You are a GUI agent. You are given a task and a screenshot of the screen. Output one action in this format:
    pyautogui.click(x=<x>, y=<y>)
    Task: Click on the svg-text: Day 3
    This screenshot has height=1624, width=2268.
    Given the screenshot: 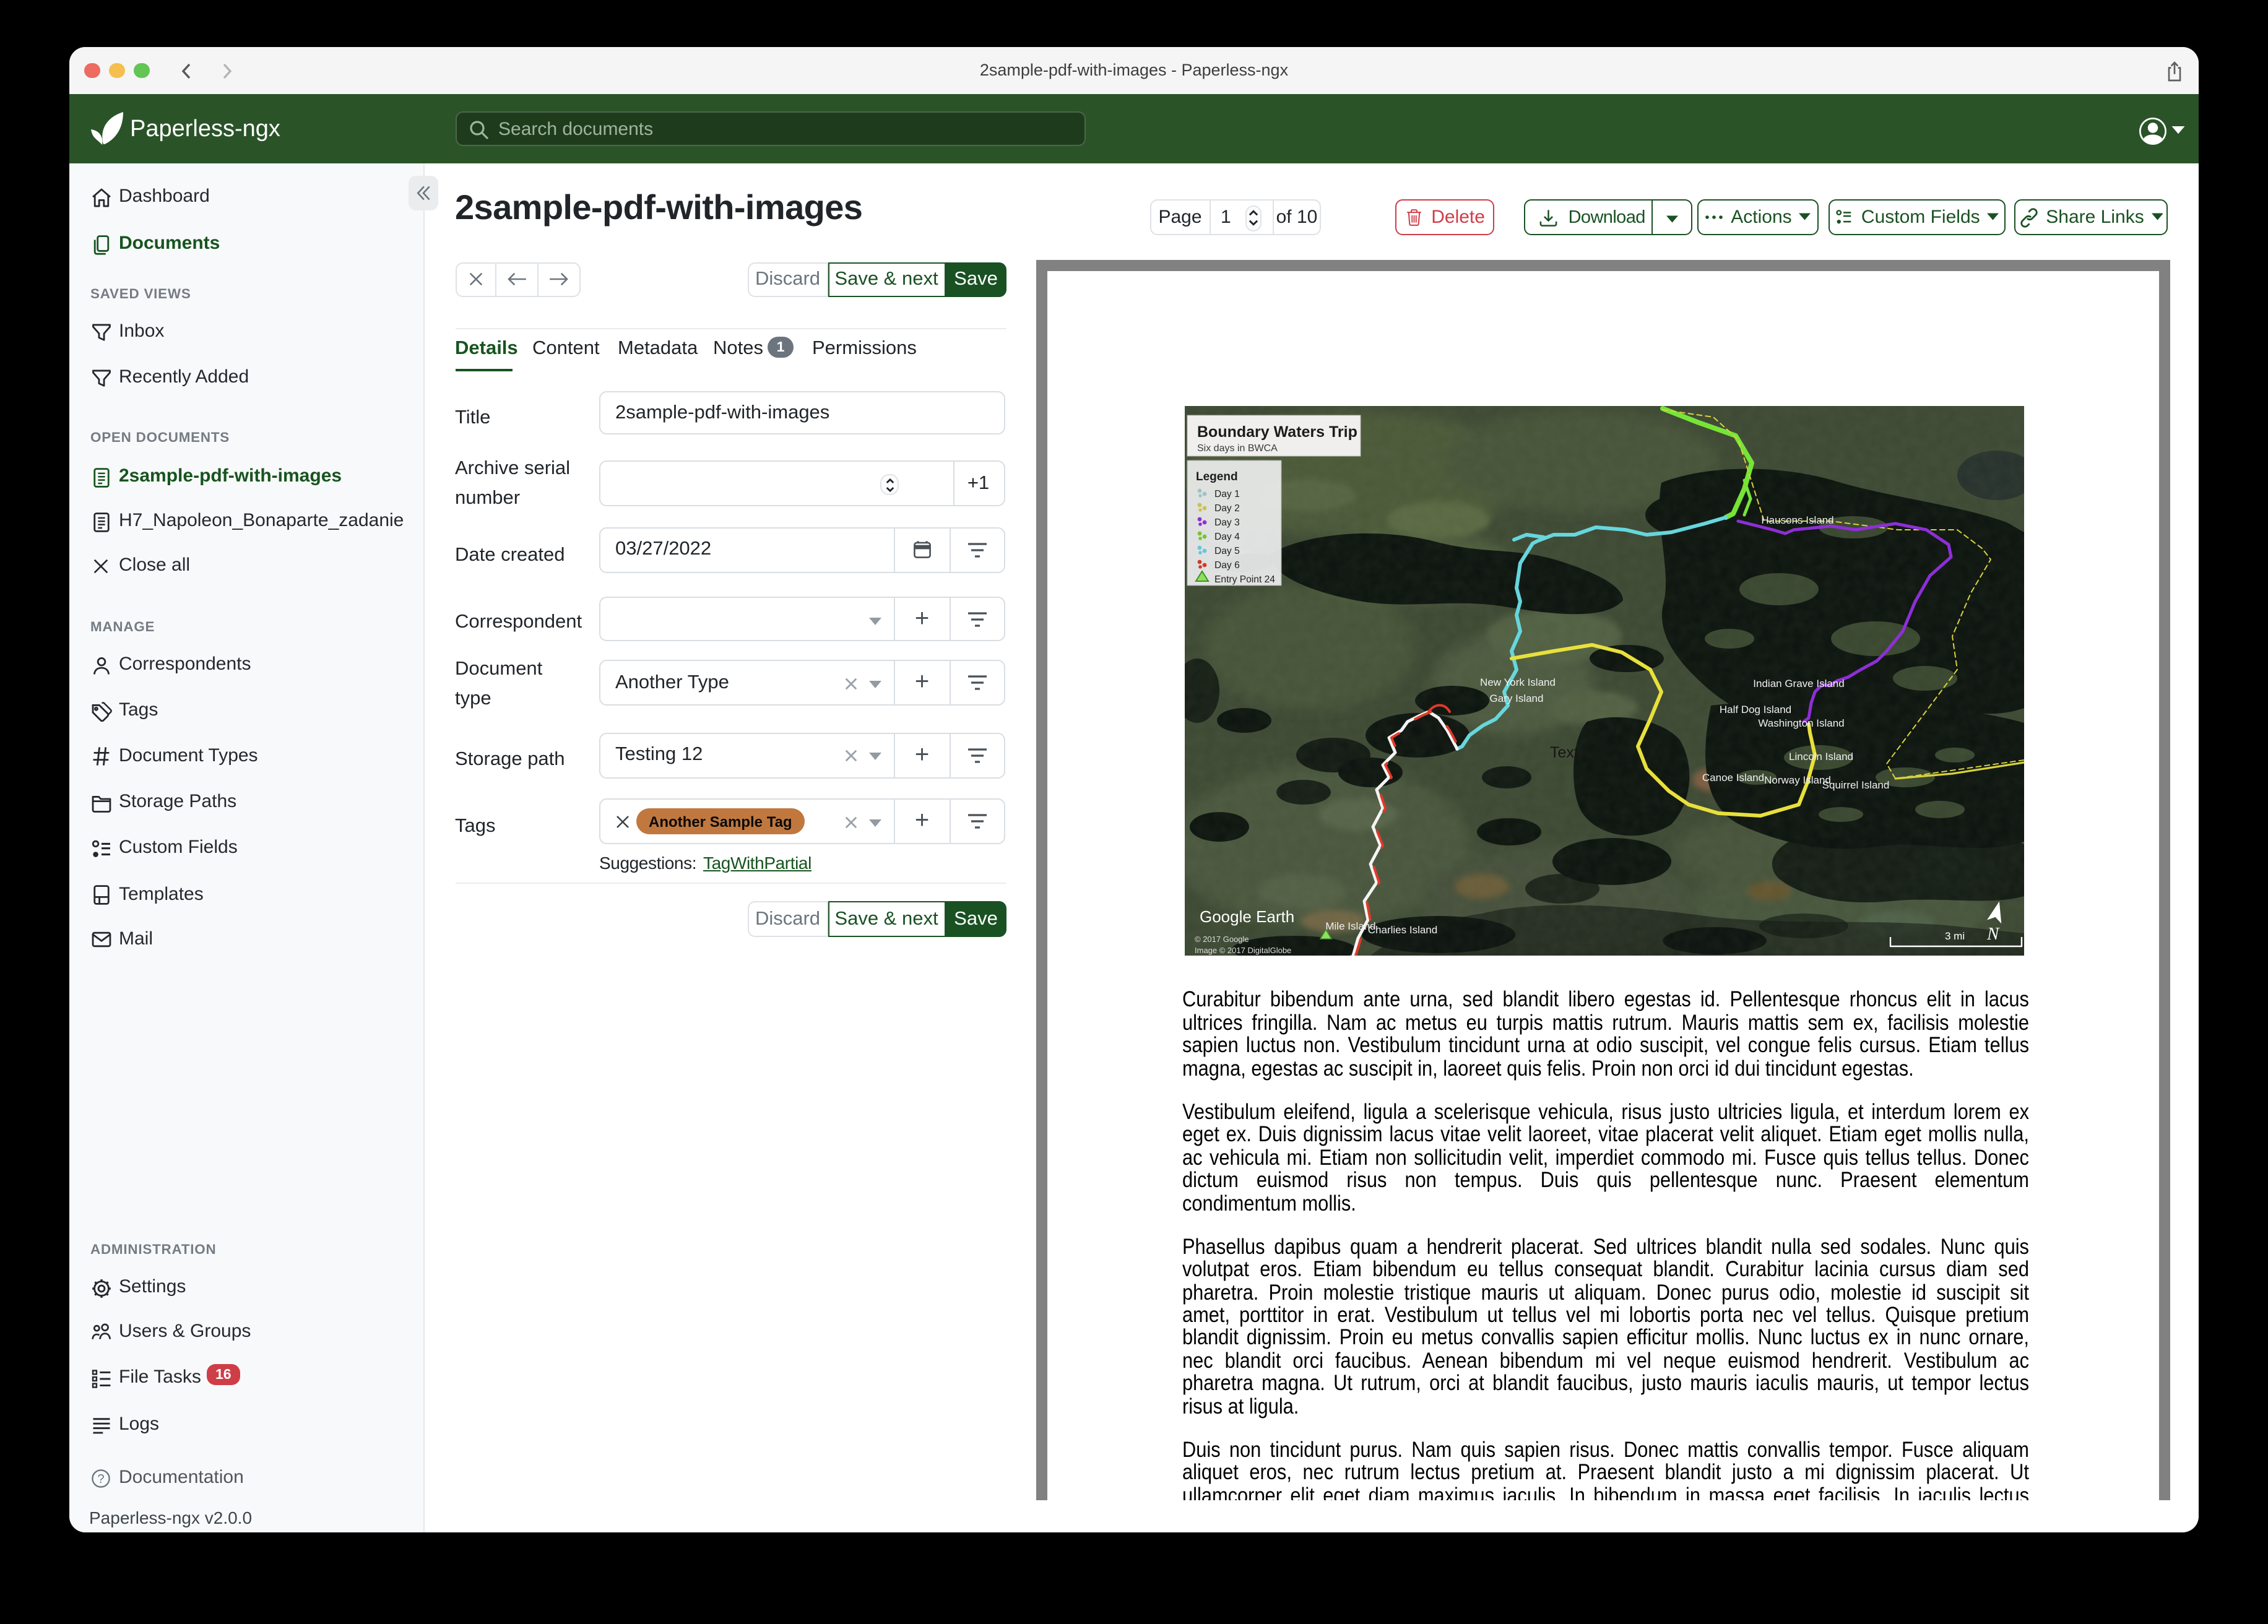 What is the action you would take?
    pyautogui.click(x=1227, y=522)
    